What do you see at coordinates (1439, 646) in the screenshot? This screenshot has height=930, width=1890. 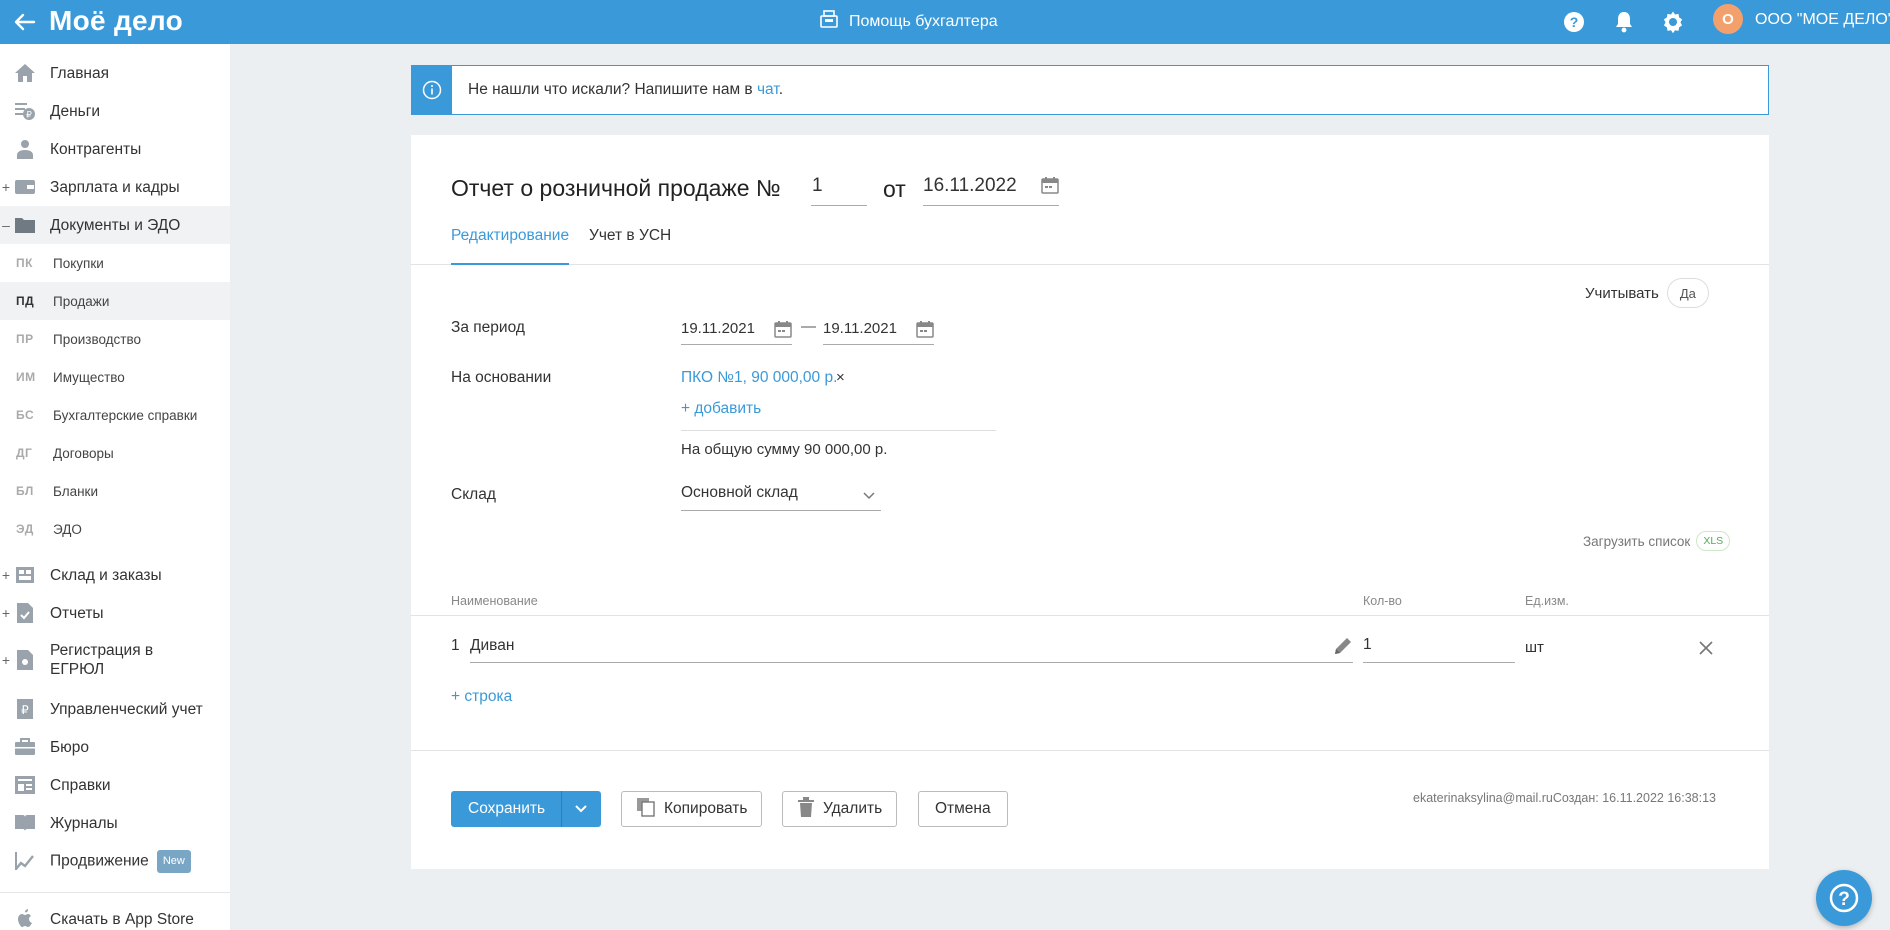 I see `quantity-input: 1` at bounding box center [1439, 646].